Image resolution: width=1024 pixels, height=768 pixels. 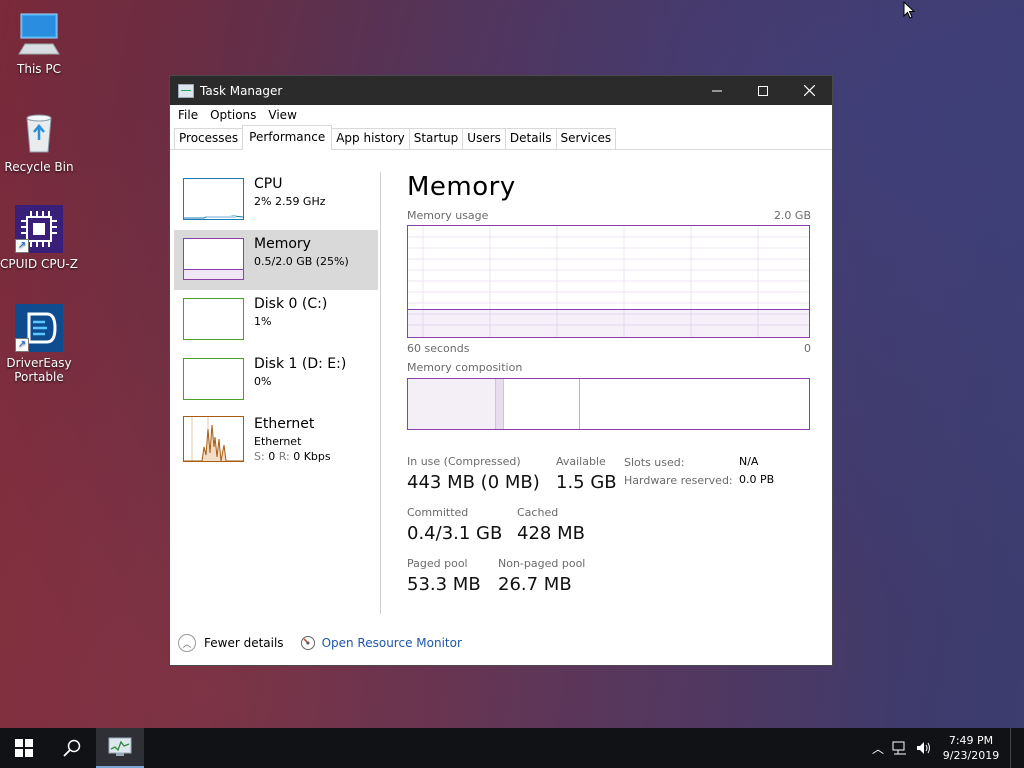 What do you see at coordinates (608, 281) in the screenshot?
I see `memory-usage-graph` at bounding box center [608, 281].